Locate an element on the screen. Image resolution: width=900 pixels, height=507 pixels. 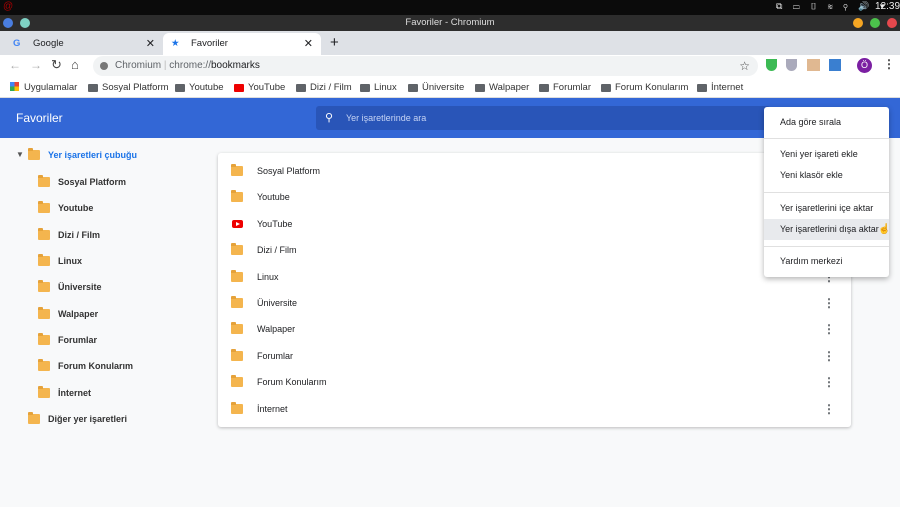
reload-button: ↻ is located at coordinates (56, 65).